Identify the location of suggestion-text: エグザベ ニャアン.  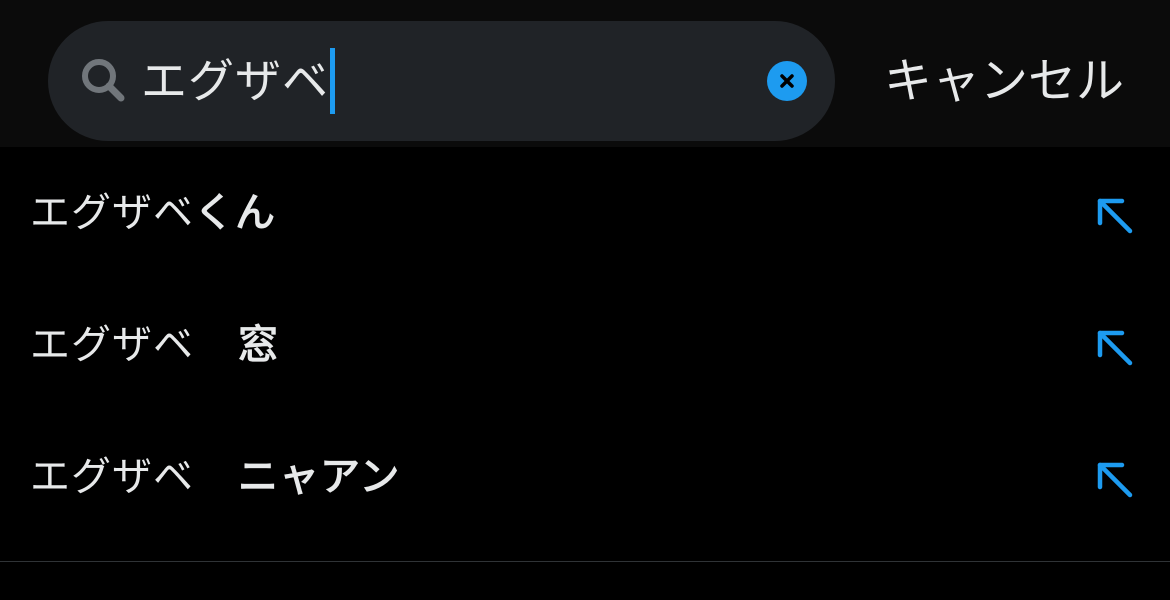
(215, 477).